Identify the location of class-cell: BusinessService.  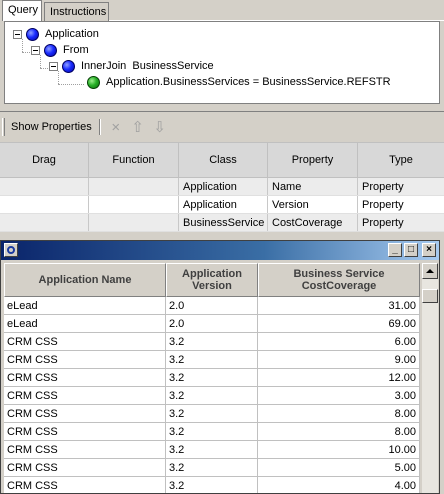
(223, 222).